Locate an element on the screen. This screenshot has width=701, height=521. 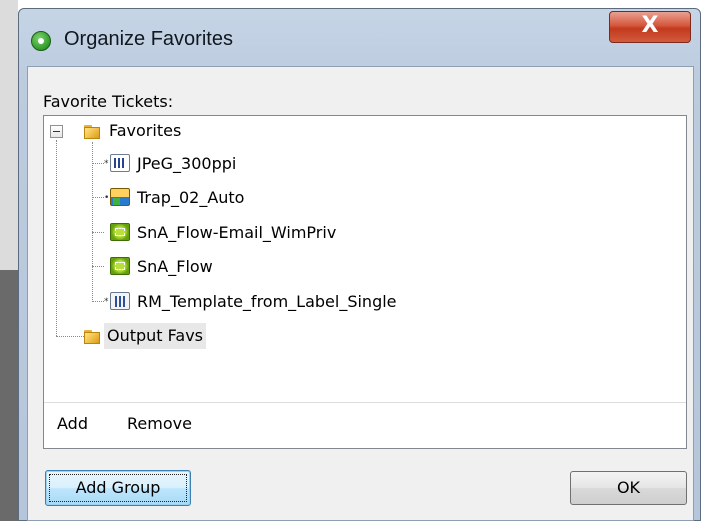
rm-template-icon is located at coordinates (120, 301).